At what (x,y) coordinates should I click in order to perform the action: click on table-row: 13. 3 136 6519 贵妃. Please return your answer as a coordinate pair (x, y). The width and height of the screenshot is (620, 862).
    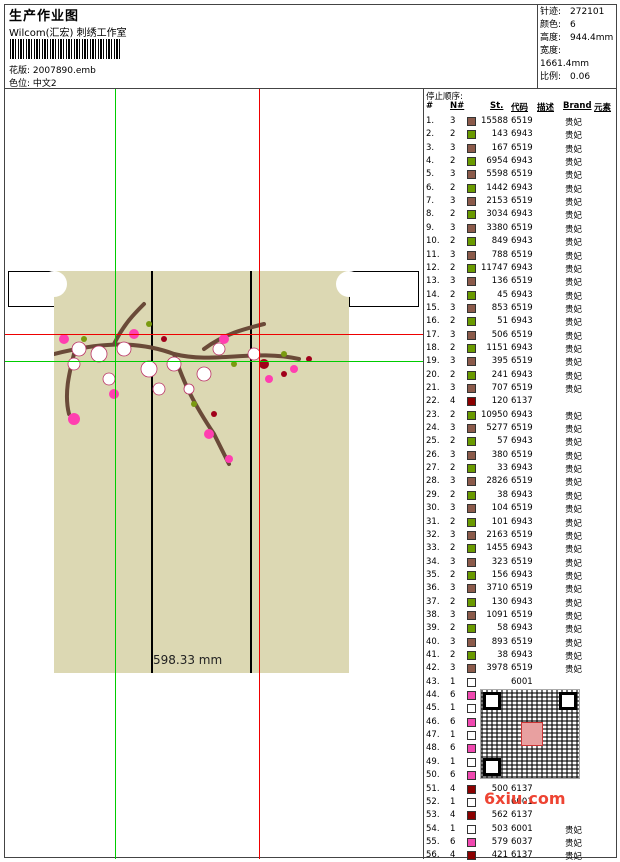
    Looking at the image, I should click on (521, 281).